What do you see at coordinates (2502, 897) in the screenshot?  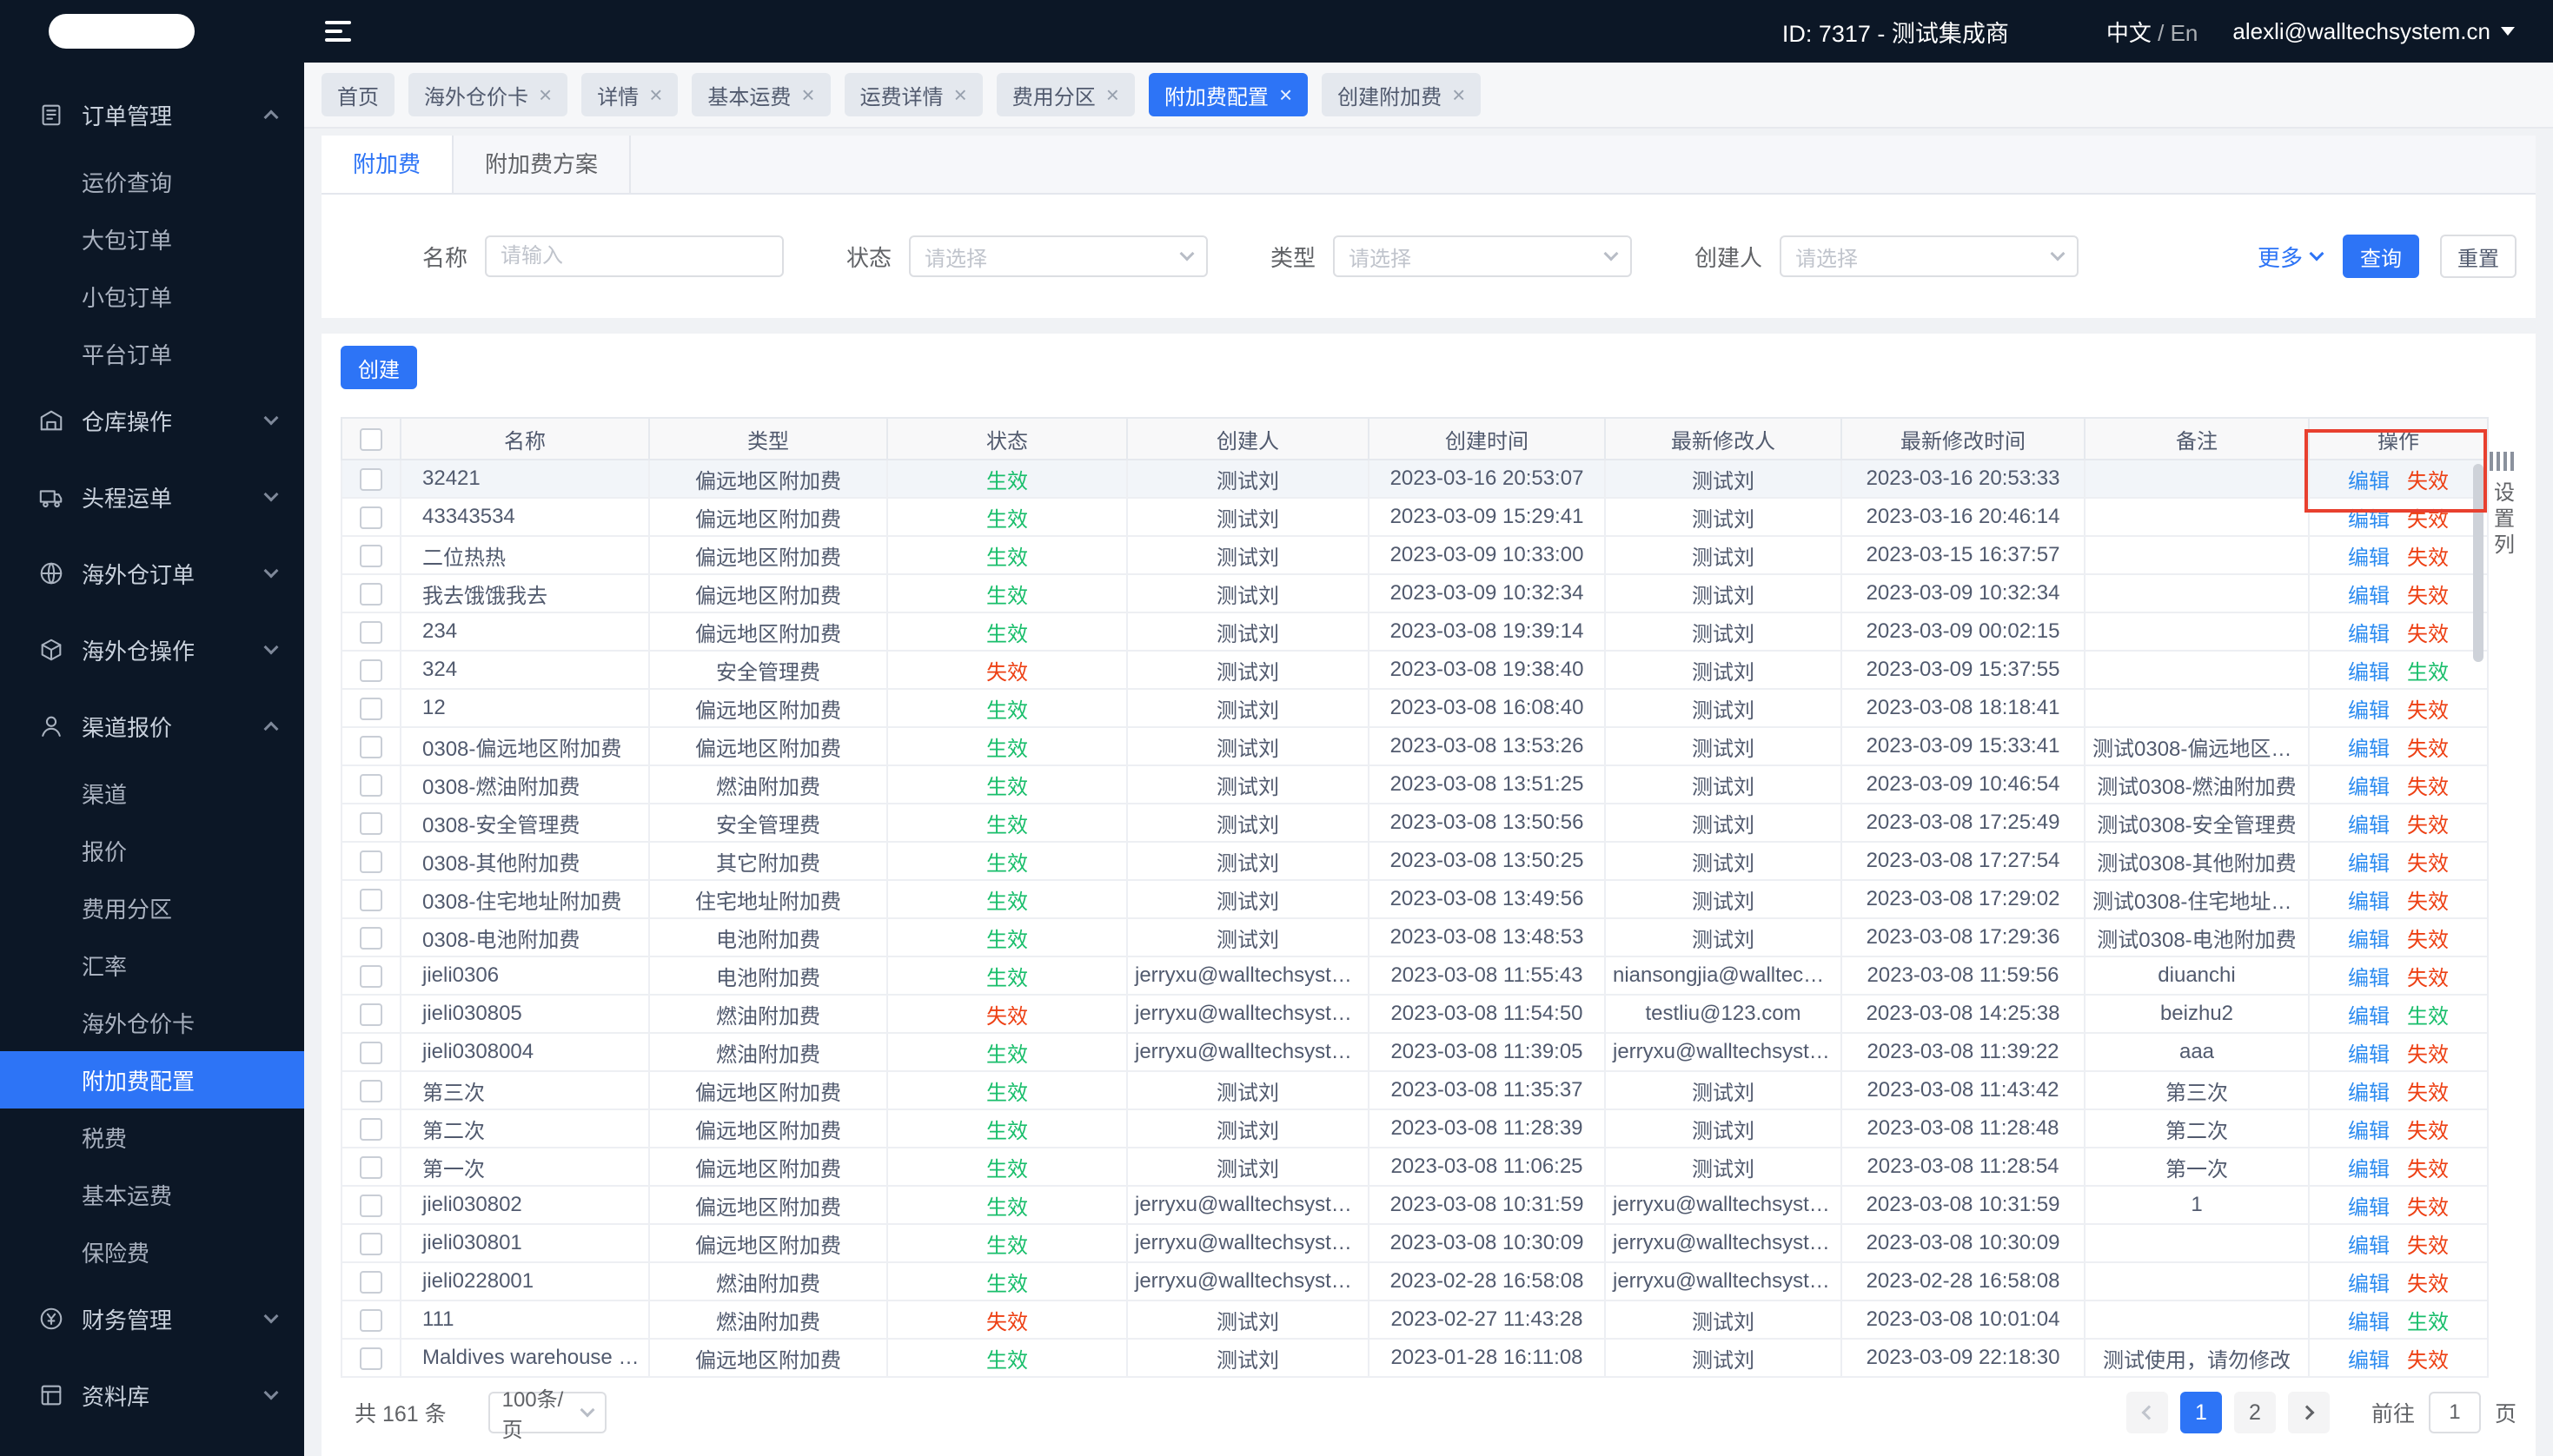 I see `column-settings-control: 设置列` at bounding box center [2502, 897].